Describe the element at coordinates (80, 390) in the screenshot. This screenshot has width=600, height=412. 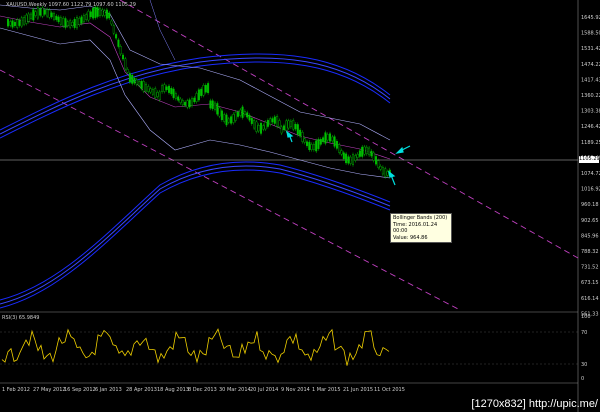
I see `time-axis-label: 16 Sep 2012` at that location.